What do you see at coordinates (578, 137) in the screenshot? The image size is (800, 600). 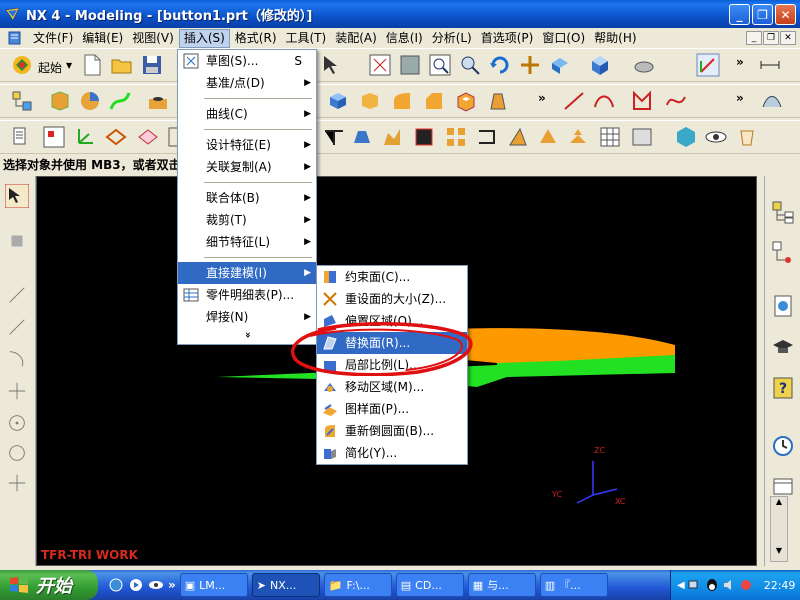 I see `reorder-feature-icon` at bounding box center [578, 137].